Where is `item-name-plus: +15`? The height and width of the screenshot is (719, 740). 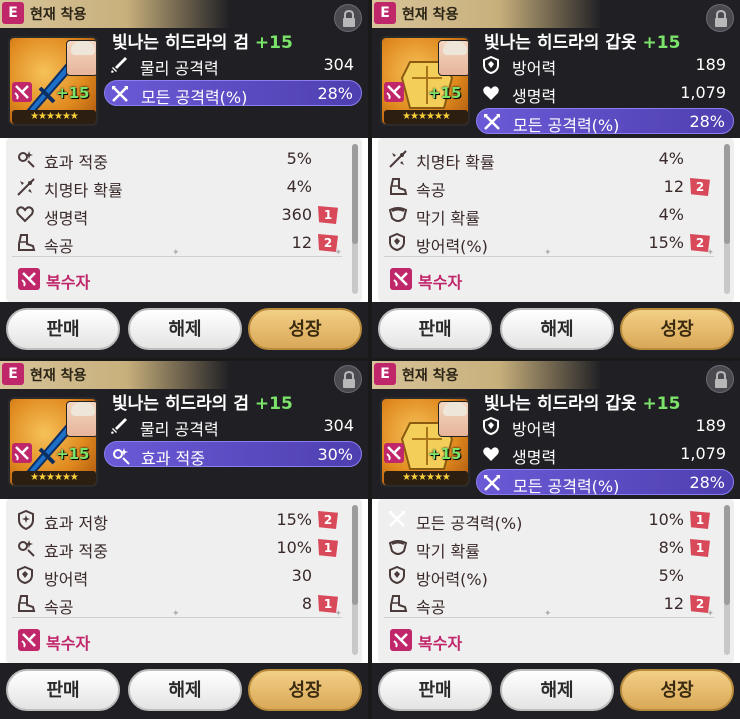
item-name-plus: +15 is located at coordinates (273, 404).